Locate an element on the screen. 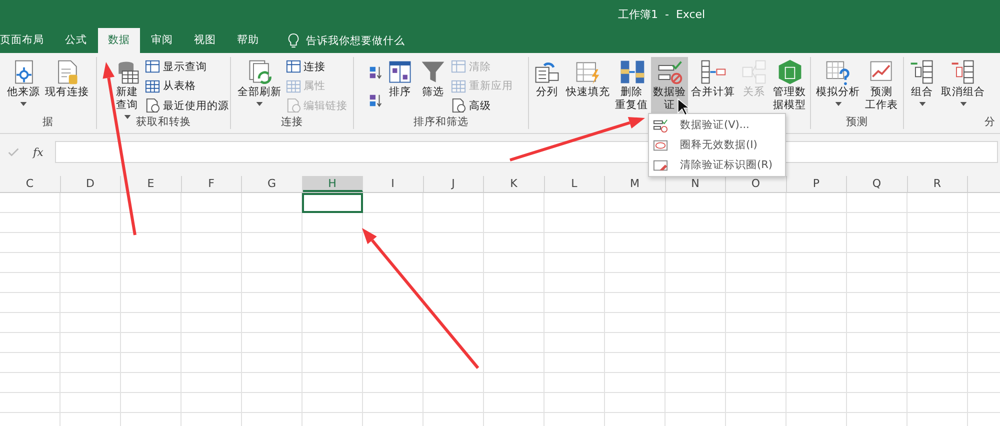 This screenshot has height=426, width=1000. ribbon-tab: 帮助 is located at coordinates (248, 40).